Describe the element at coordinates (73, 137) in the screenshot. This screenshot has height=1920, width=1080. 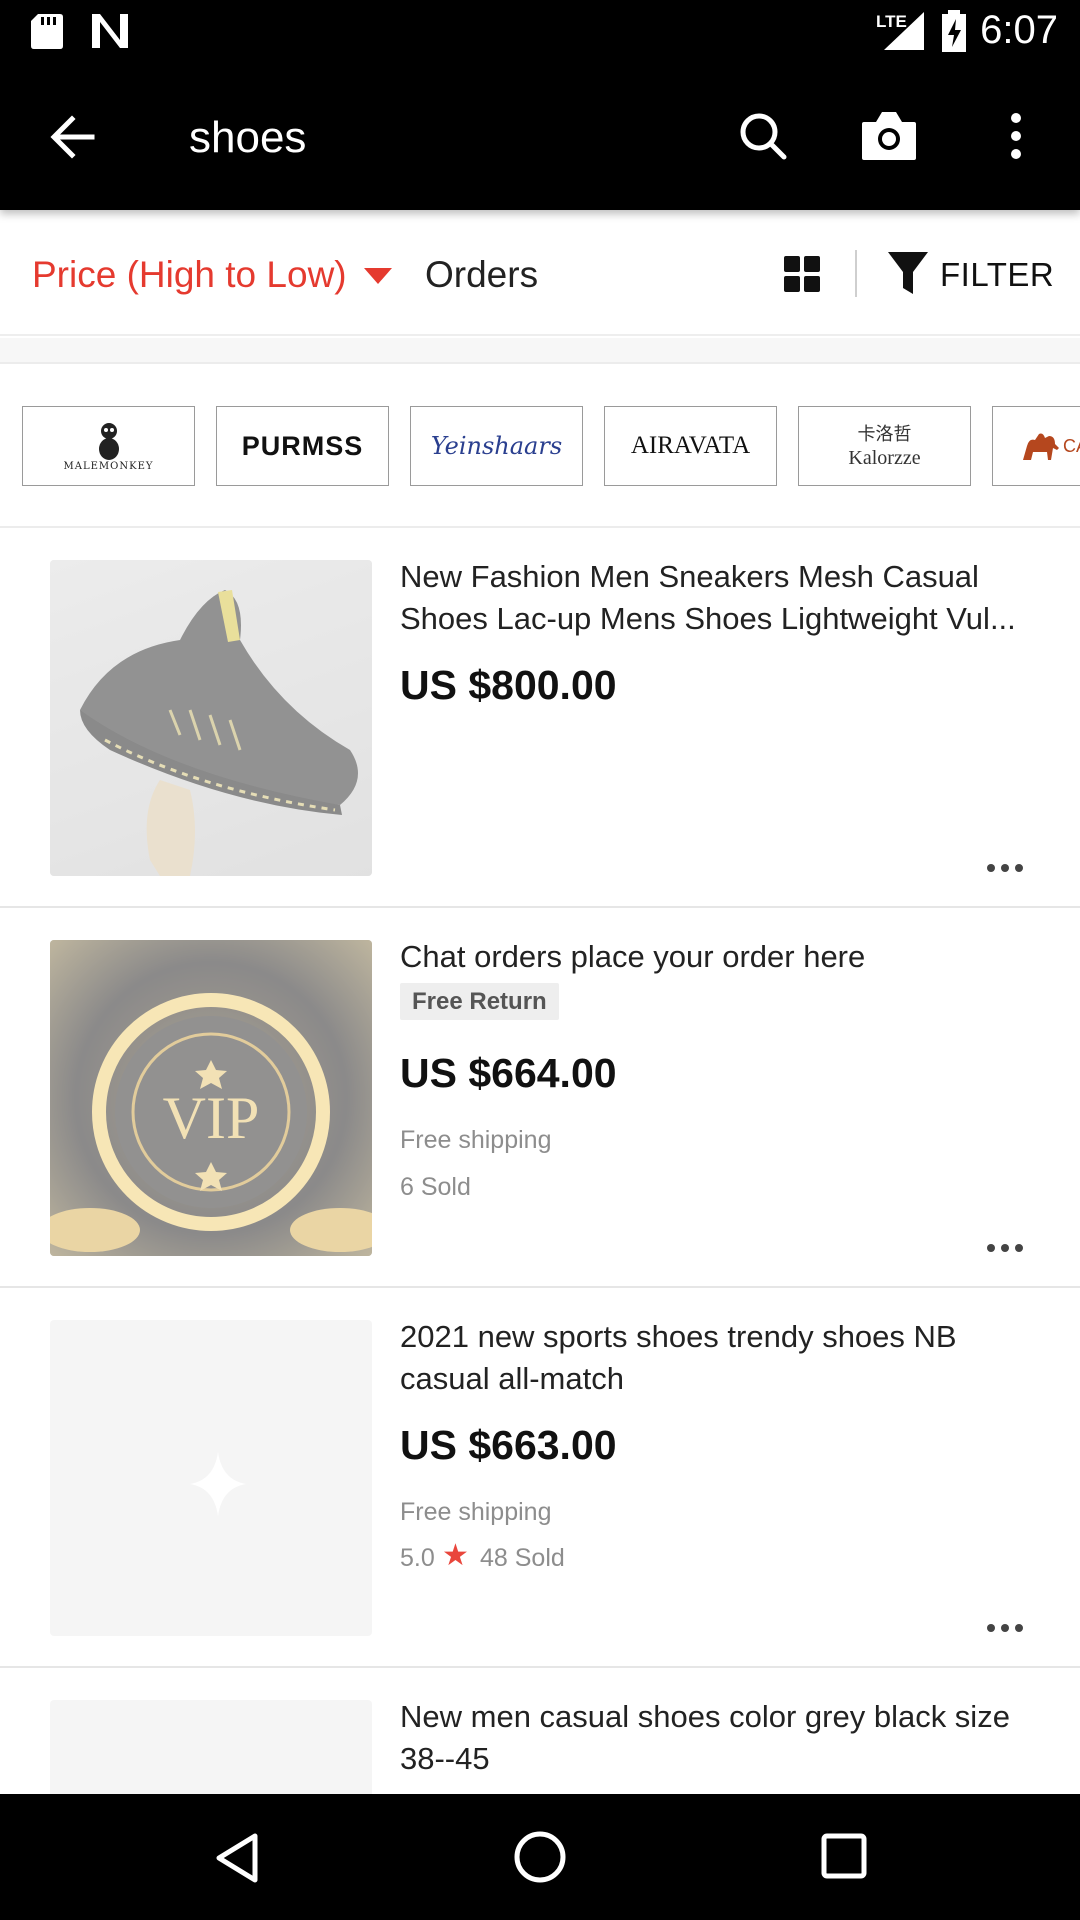
I see `back-arrow-icon` at that location.